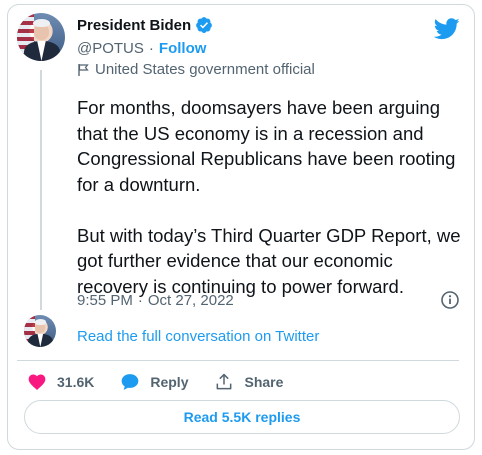  What do you see at coordinates (204, 25) in the screenshot?
I see `verified-badge-icon` at bounding box center [204, 25].